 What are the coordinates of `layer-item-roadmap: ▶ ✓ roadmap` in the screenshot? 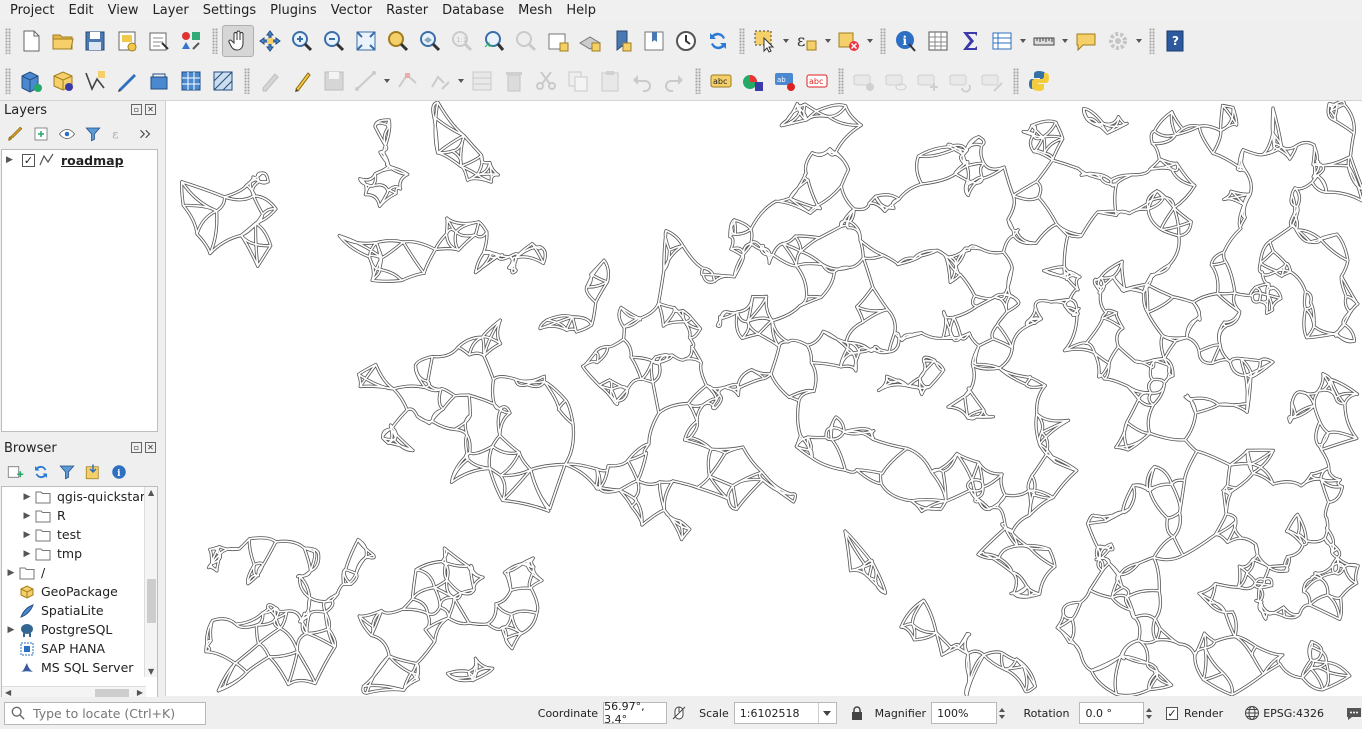 It's located at (79, 160).